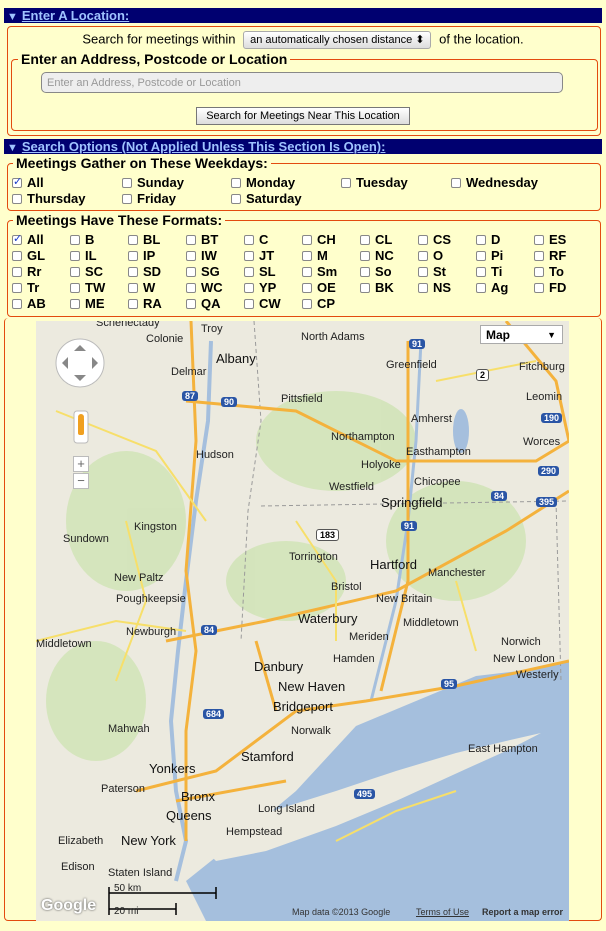 Image resolution: width=606 pixels, height=931 pixels. Describe the element at coordinates (86, 272) in the screenshot. I see `format-sc: SC` at that location.